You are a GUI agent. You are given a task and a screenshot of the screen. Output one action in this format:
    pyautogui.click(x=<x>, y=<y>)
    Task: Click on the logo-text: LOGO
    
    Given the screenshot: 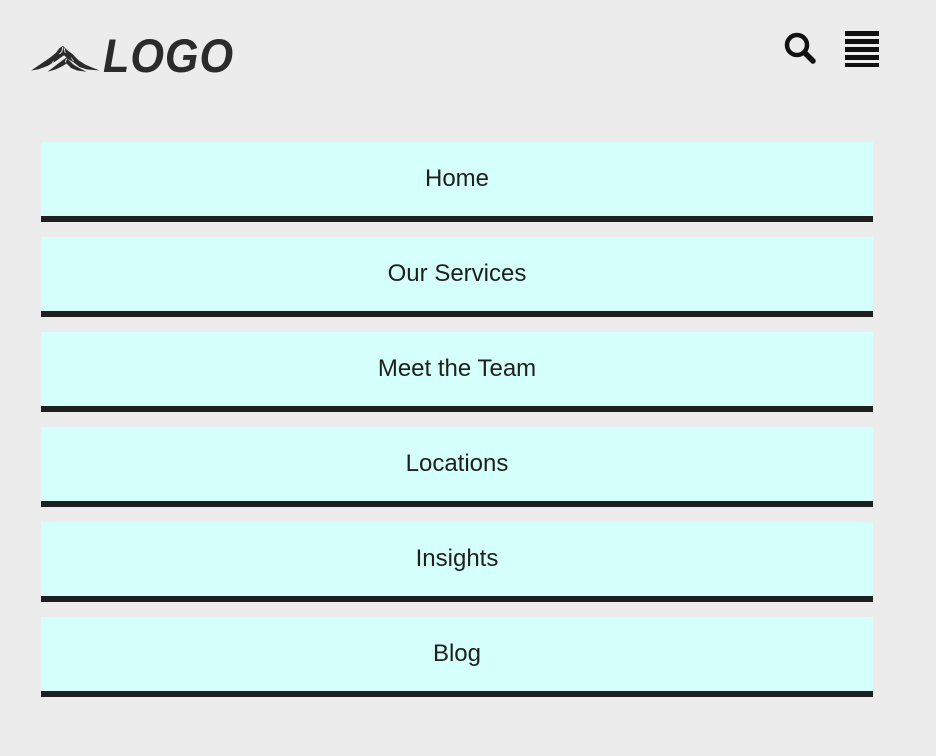 What is the action you would take?
    pyautogui.click(x=168, y=55)
    